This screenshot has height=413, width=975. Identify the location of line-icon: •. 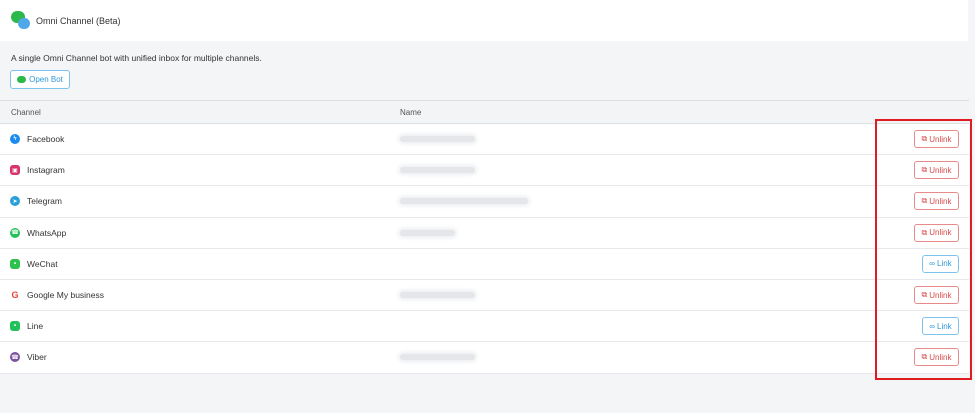
(15, 326).